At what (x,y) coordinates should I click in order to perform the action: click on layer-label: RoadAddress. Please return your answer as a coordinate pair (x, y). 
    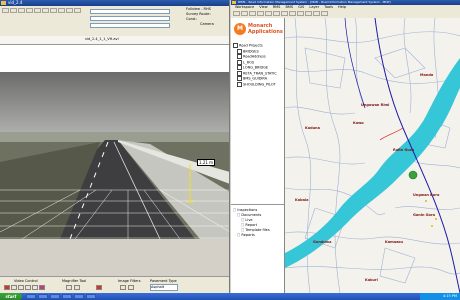
    Looking at the image, I should click on (254, 56).